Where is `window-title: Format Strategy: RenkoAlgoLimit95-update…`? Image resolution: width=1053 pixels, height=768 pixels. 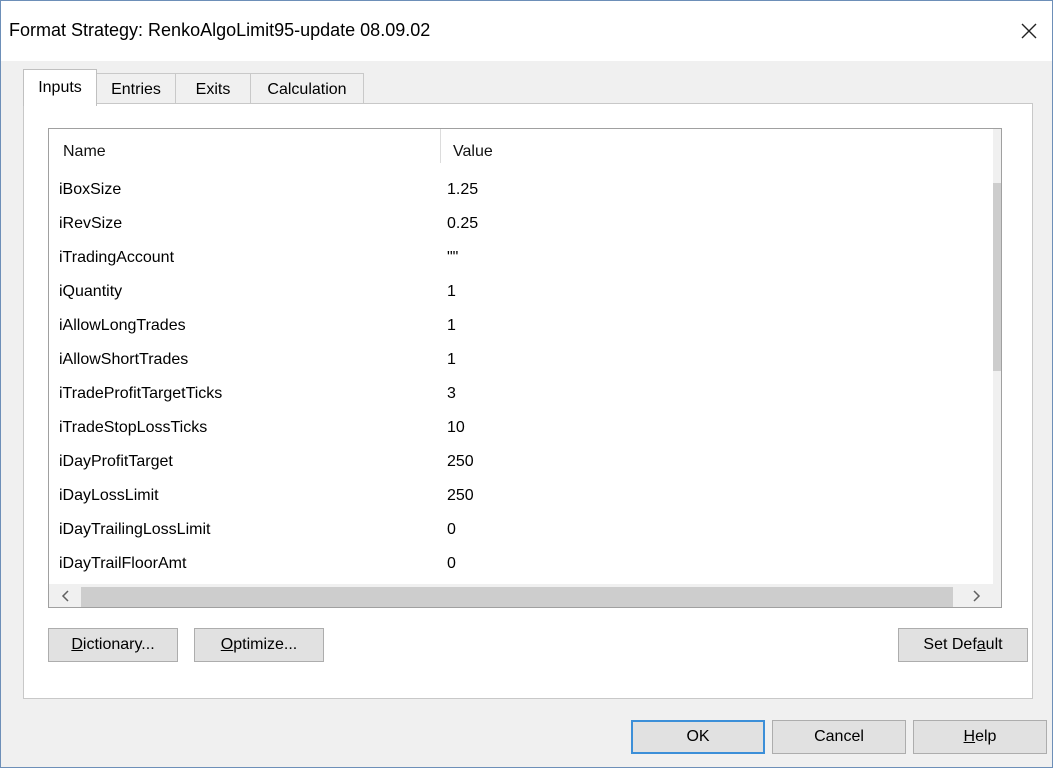
window-title: Format Strategy: RenkoAlgoLimit95-update… is located at coordinates (220, 30).